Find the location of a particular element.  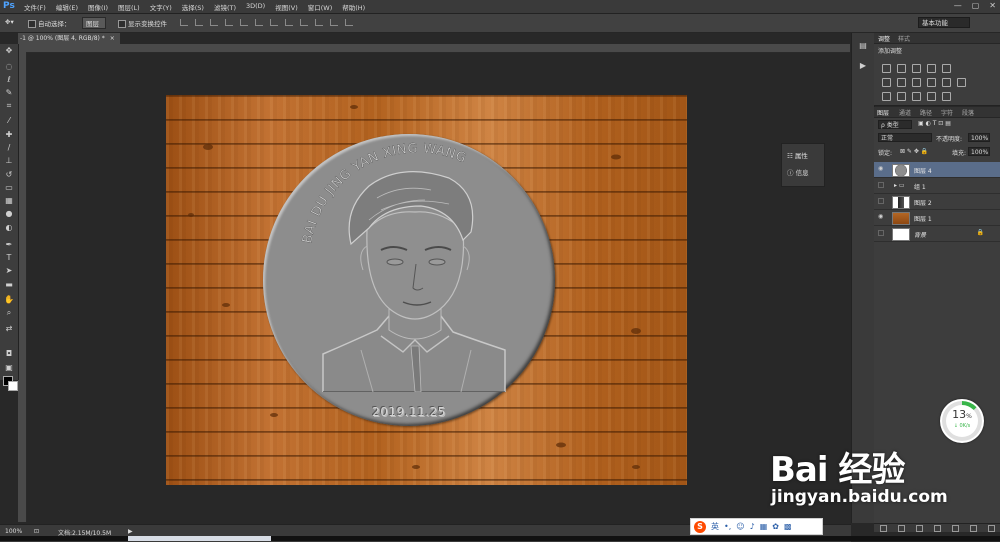

layer-row-layer2: 图层 2 is located at coordinates (937, 202).